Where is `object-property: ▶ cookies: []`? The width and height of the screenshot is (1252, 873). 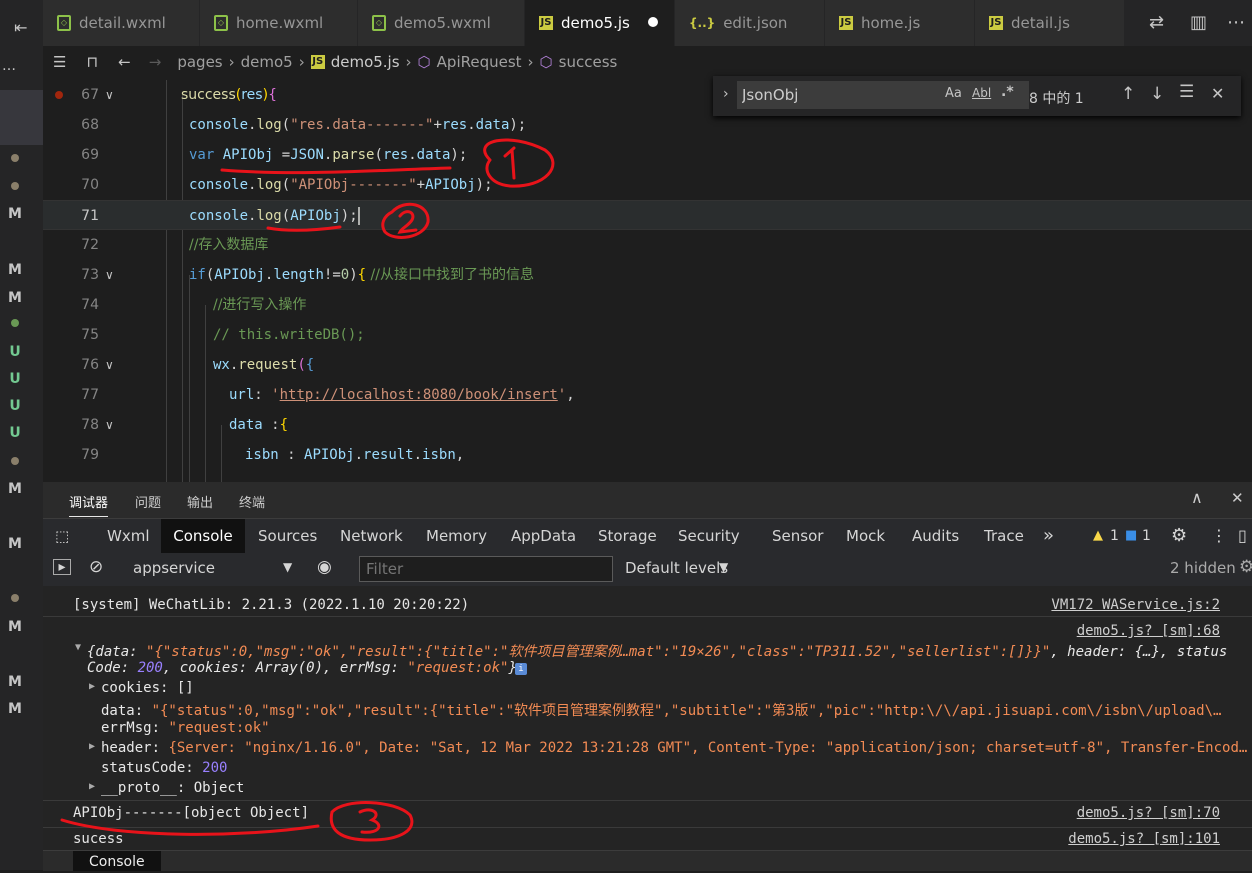
object-property: ▶ cookies: [] is located at coordinates (647, 689).